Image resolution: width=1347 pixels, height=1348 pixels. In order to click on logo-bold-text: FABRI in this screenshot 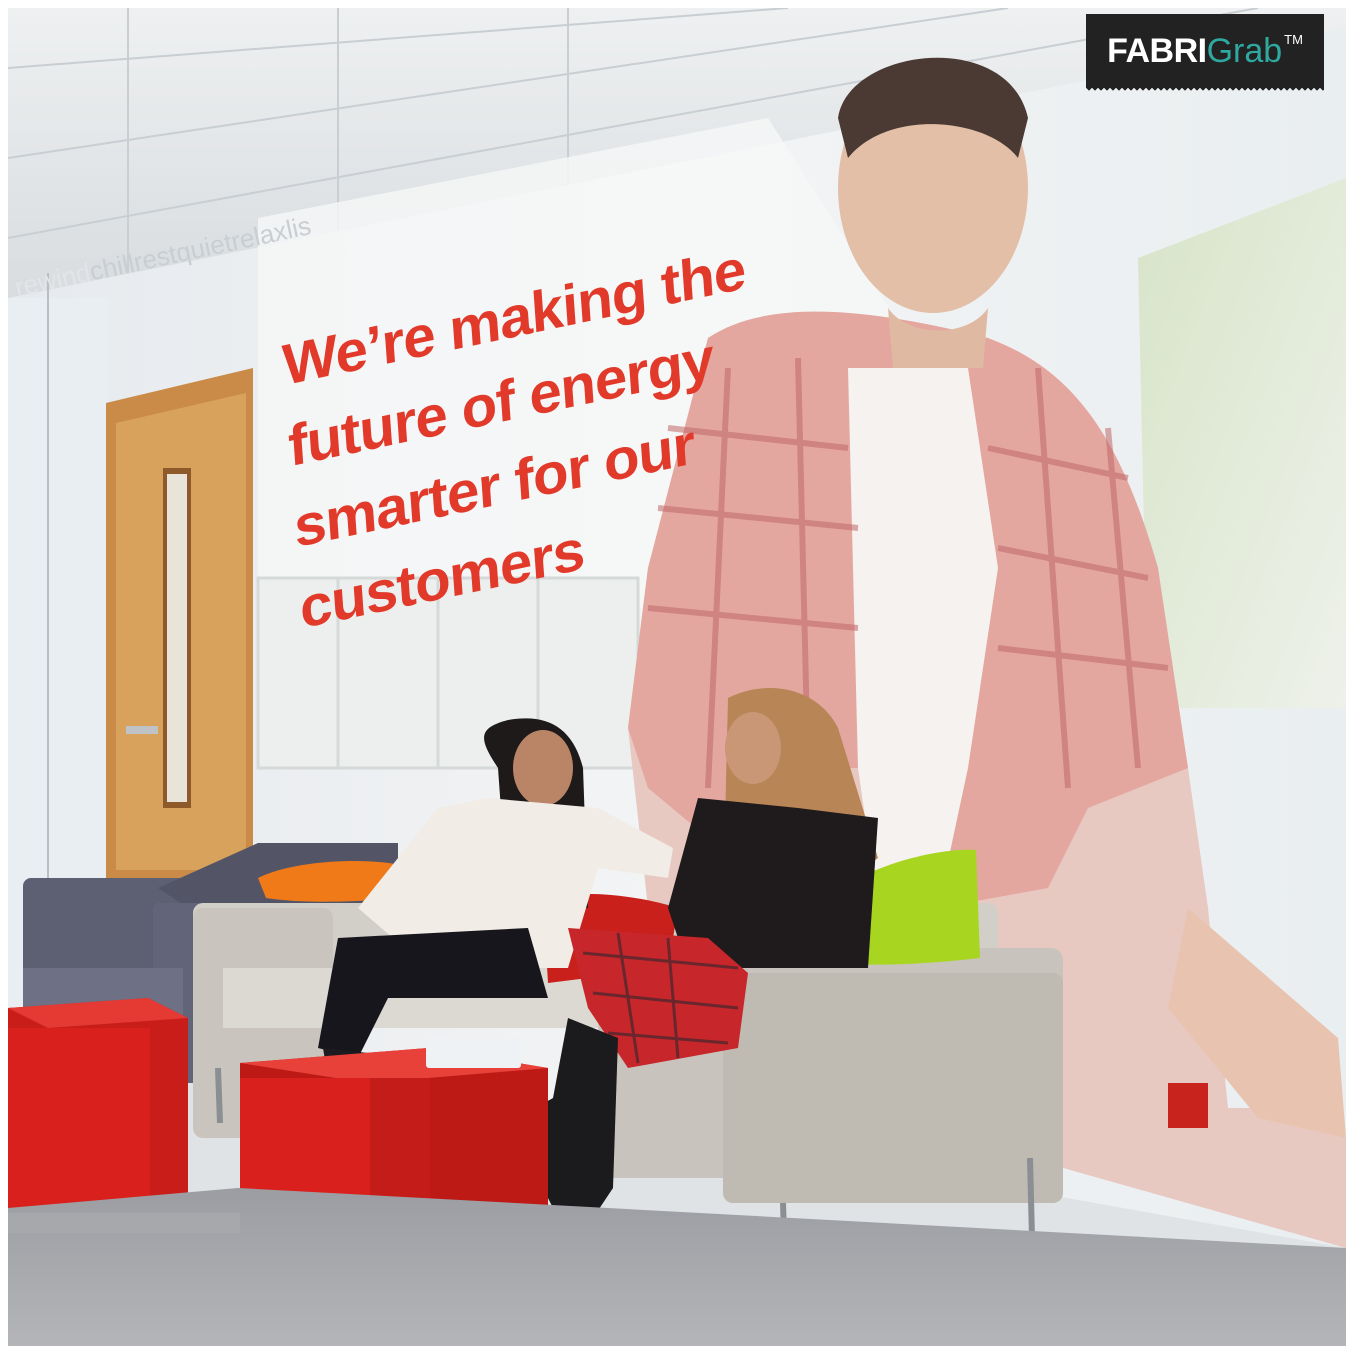, I will do `click(1157, 50)`.